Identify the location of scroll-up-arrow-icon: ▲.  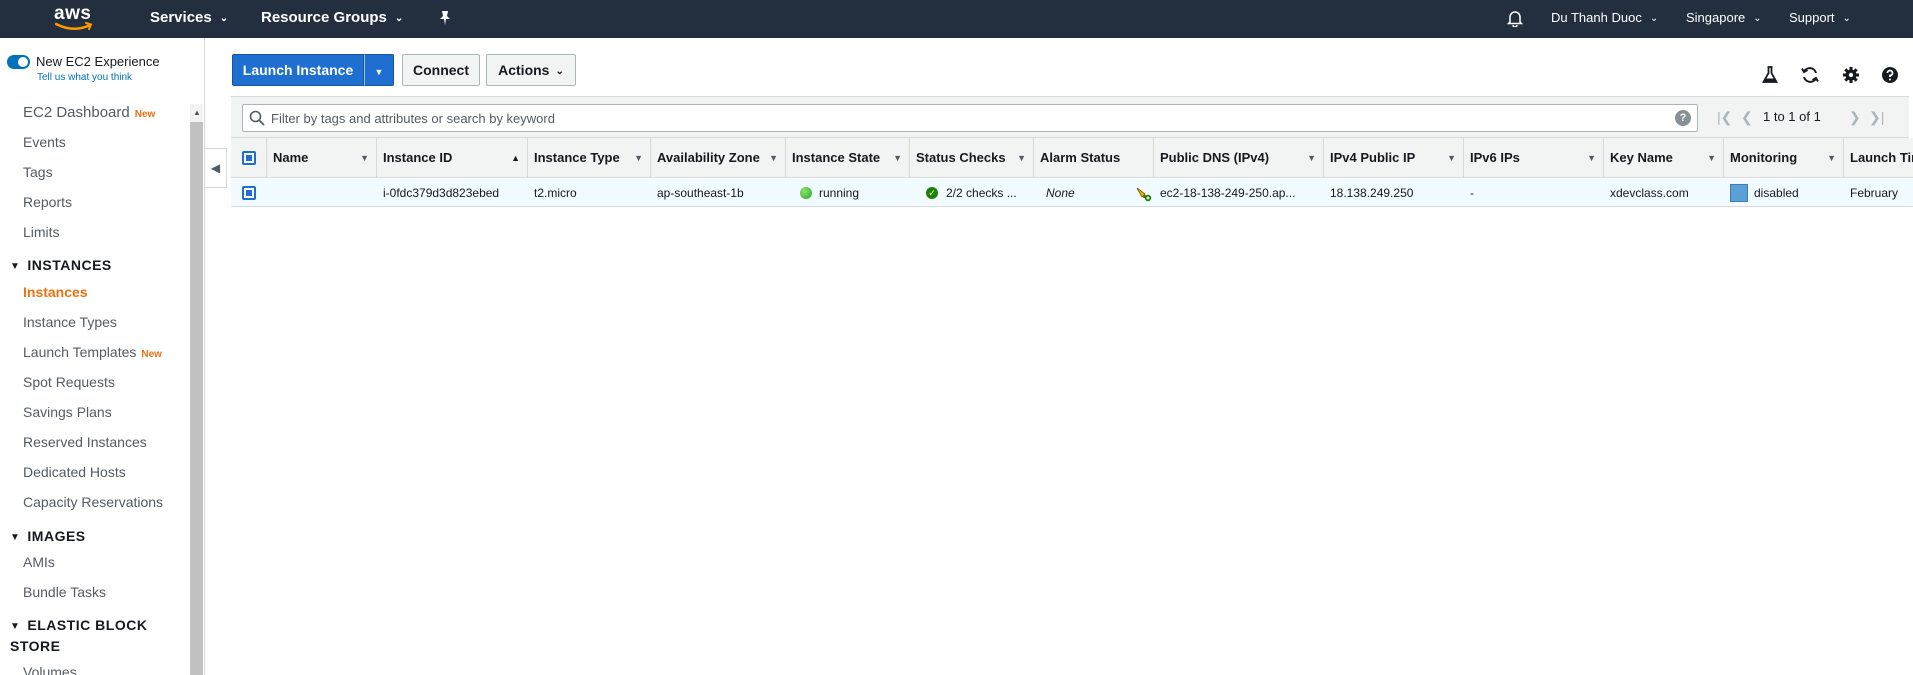
(197, 112).